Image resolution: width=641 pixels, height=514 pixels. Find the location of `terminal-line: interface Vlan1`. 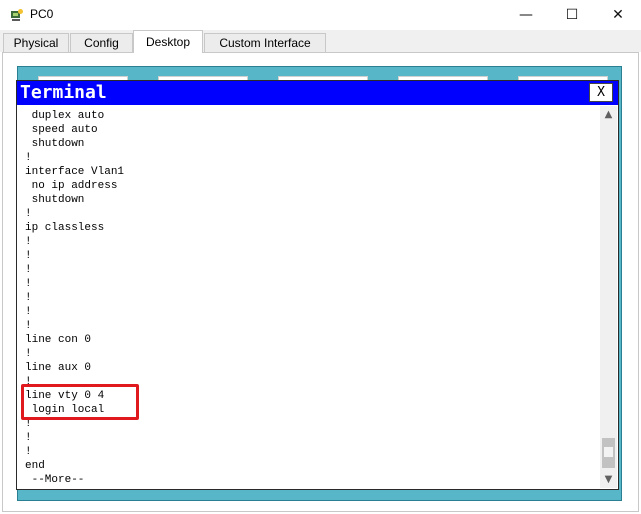

terminal-line: interface Vlan1 is located at coordinates (75, 172).